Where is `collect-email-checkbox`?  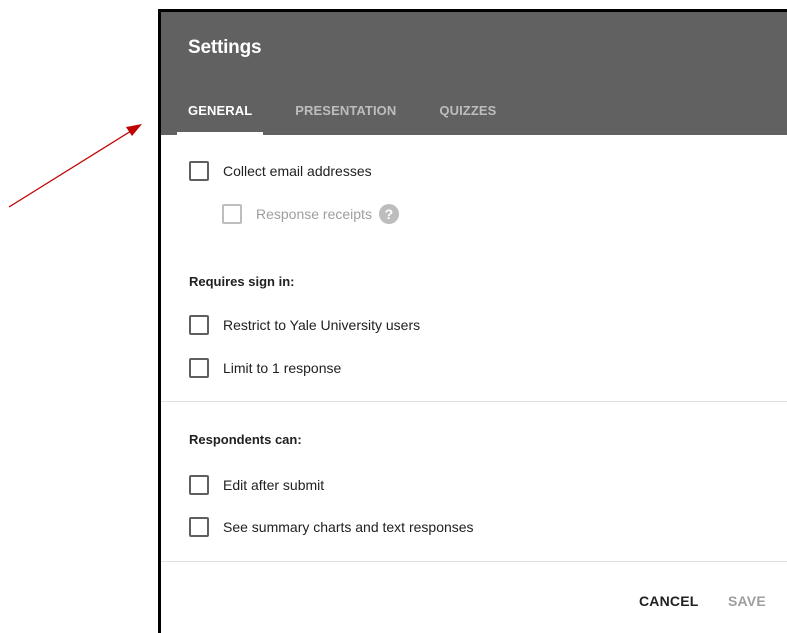 collect-email-checkbox is located at coordinates (199, 171).